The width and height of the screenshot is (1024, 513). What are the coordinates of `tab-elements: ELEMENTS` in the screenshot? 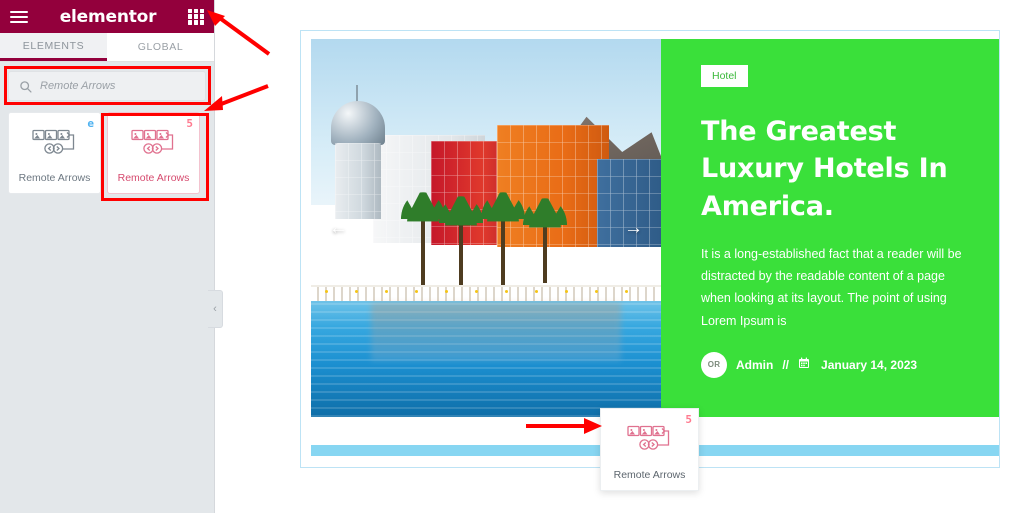 It's located at (53, 47).